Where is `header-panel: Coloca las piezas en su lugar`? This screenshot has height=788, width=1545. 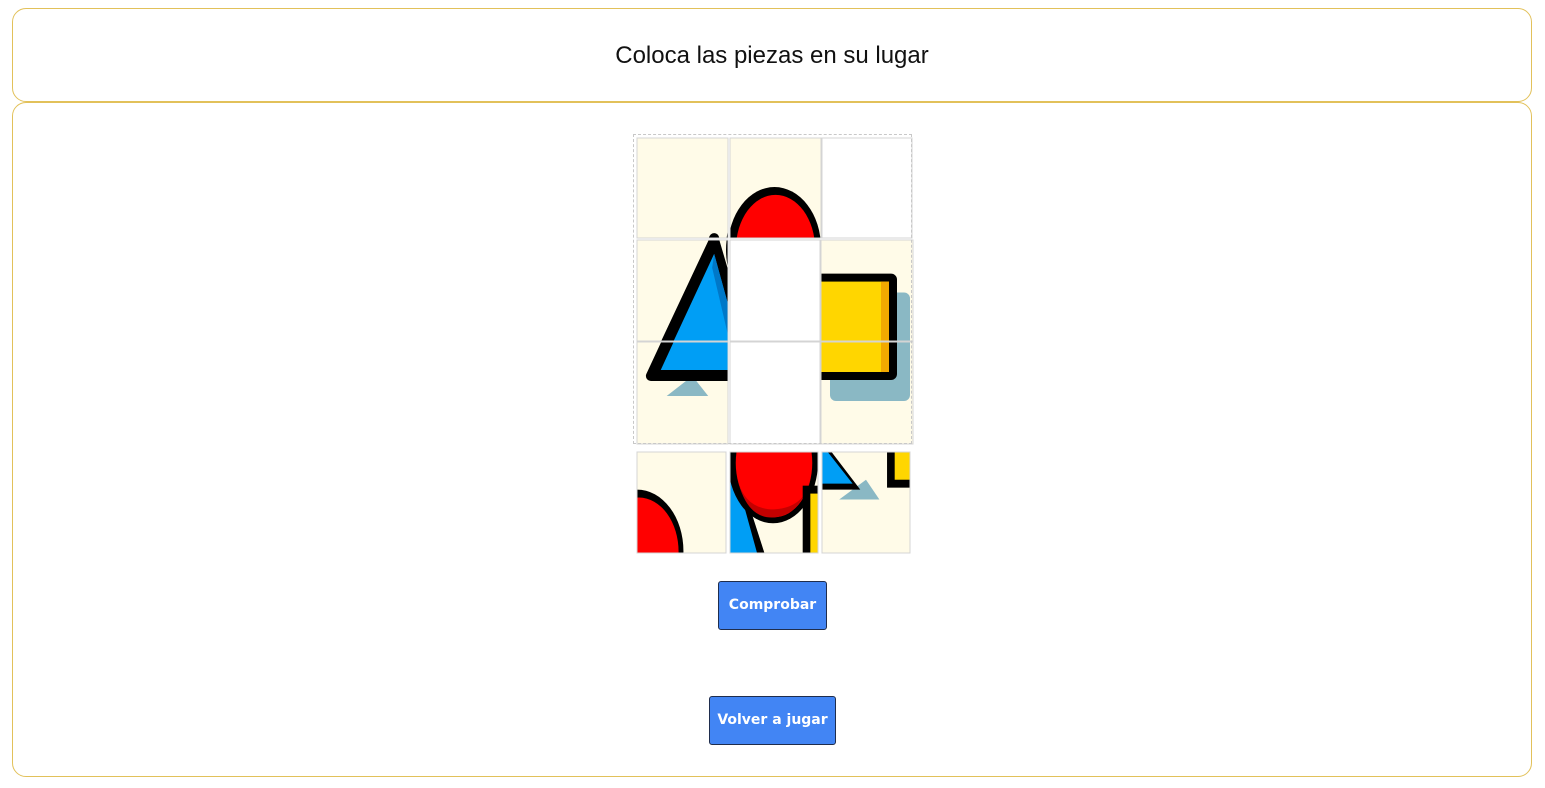 header-panel: Coloca las piezas en su lugar is located at coordinates (772, 55).